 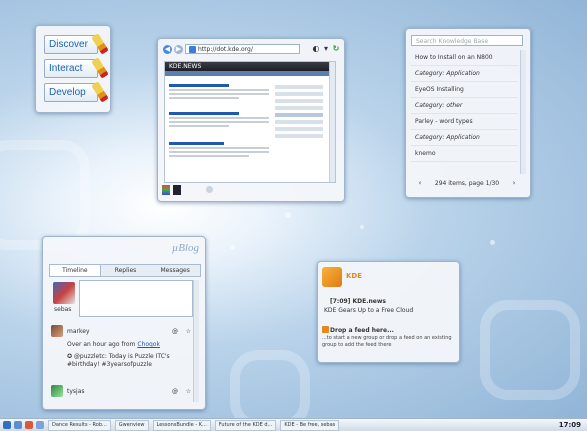 I want to click on post-author: tysjas, so click(x=76, y=391).